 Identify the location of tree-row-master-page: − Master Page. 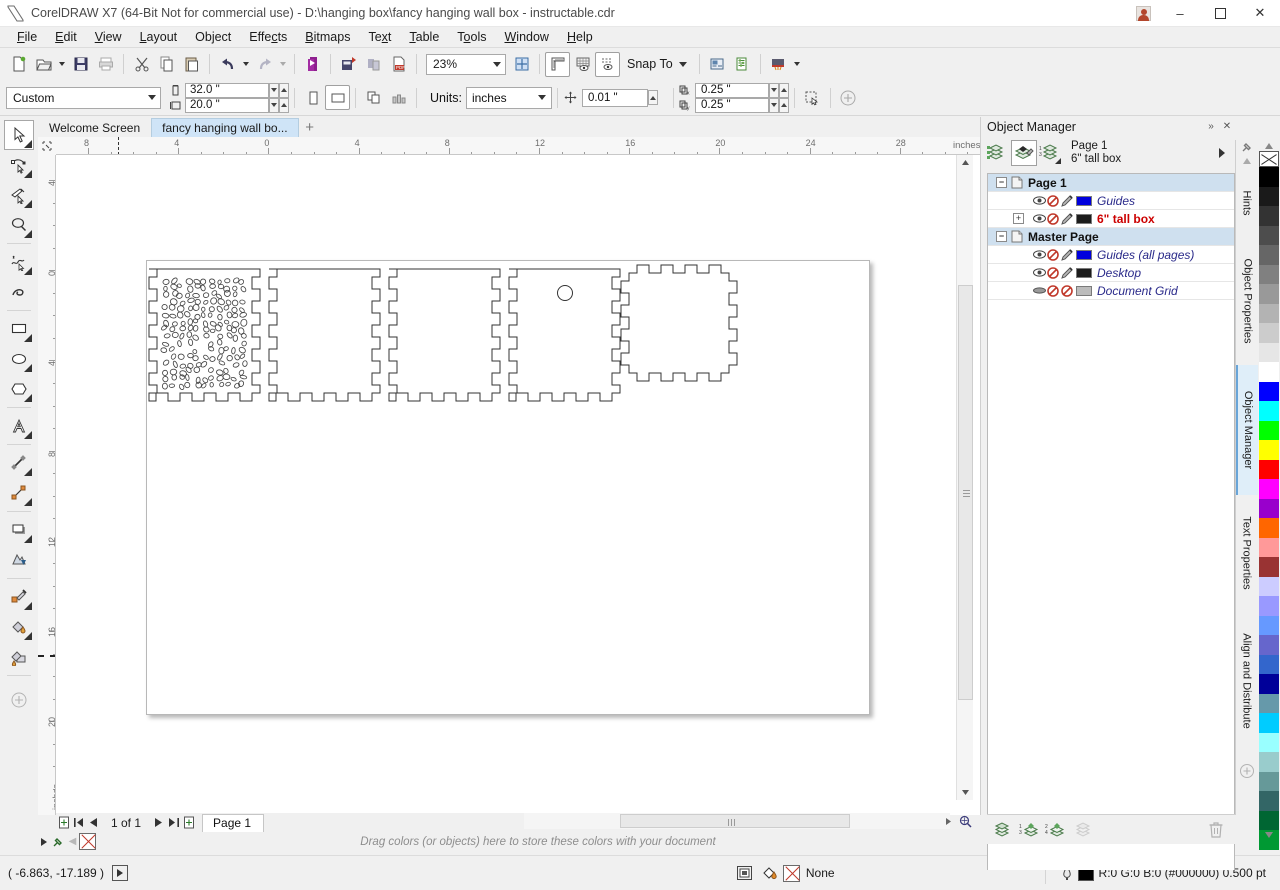
(1111, 237).